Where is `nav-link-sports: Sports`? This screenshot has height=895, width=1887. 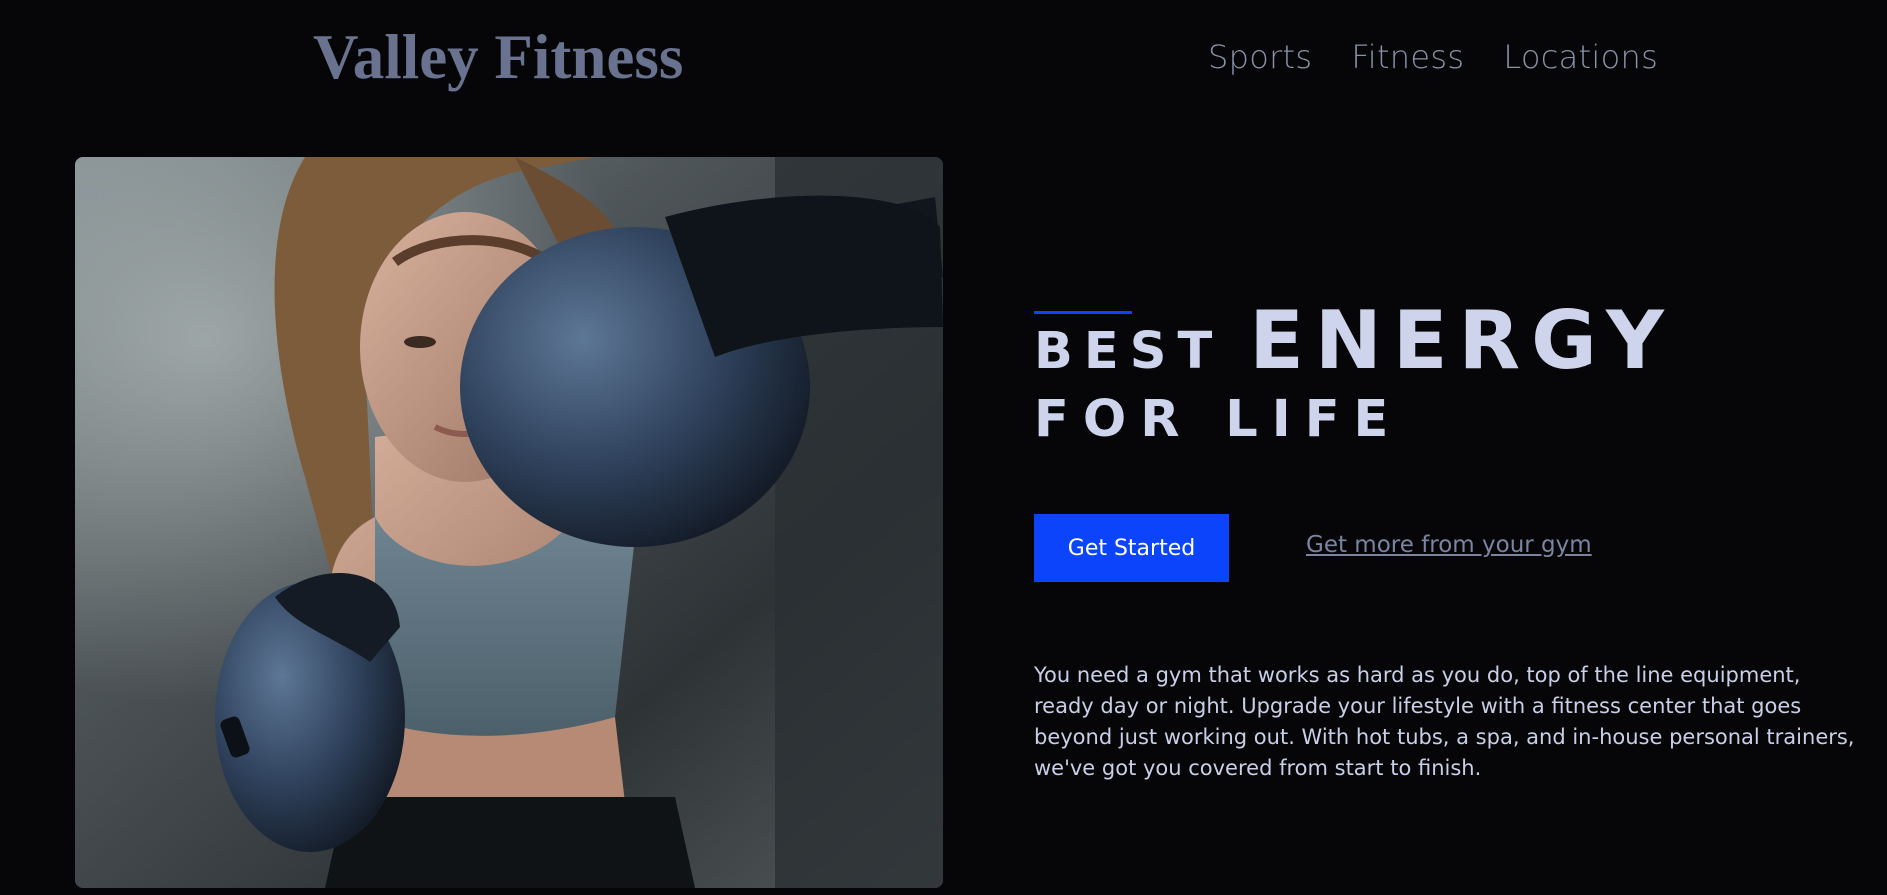
nav-link-sports: Sports is located at coordinates (1260, 57).